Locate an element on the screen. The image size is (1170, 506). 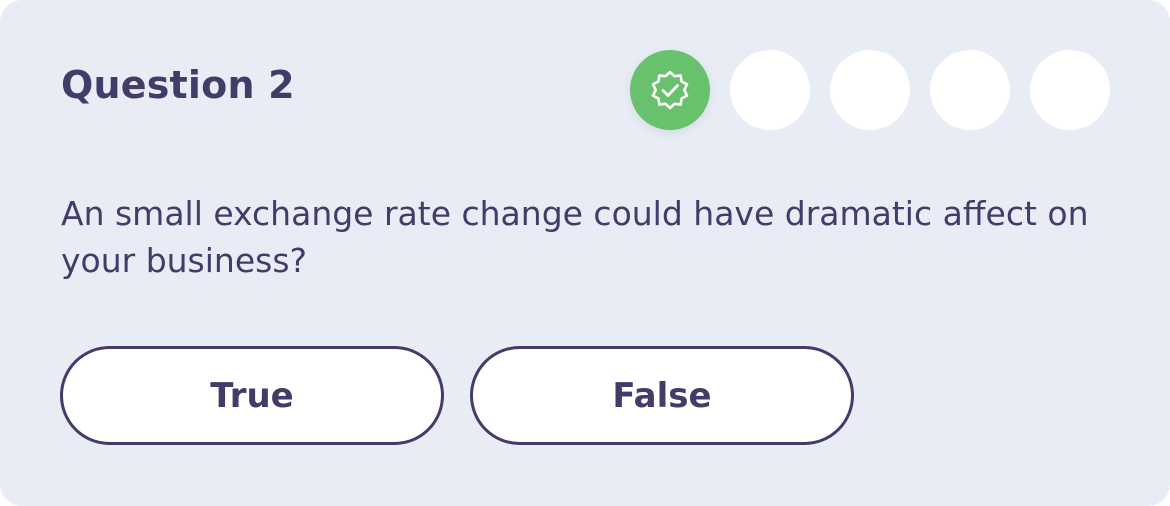
progress-dot-completed is located at coordinates (670, 90).